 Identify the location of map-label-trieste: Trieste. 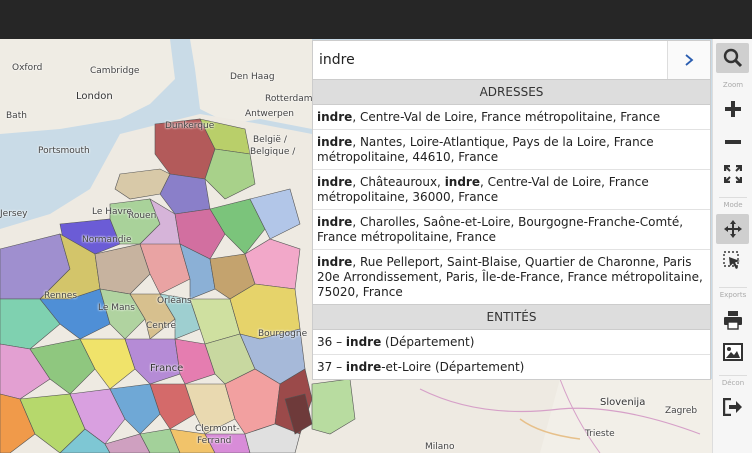
(600, 434).